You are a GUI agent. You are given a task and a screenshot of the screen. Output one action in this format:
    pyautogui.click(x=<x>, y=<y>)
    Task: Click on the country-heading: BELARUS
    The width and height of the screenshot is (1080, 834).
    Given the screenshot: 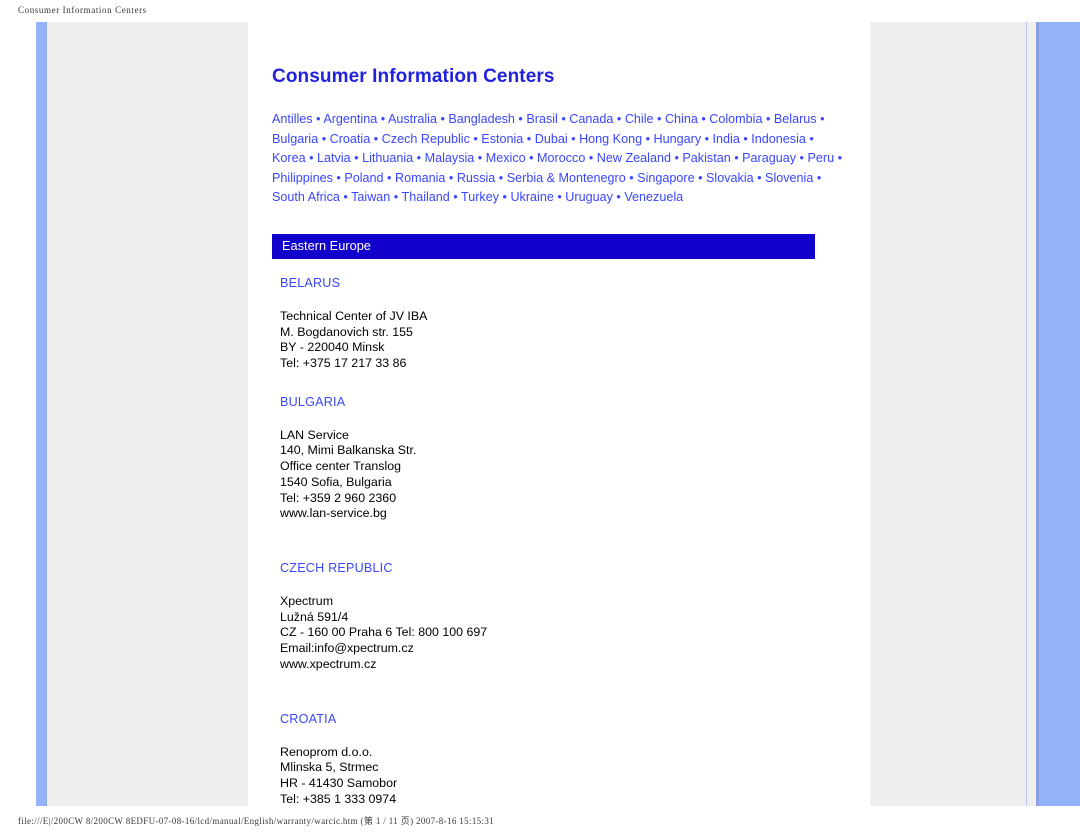 What is the action you would take?
    pyautogui.click(x=563, y=283)
    